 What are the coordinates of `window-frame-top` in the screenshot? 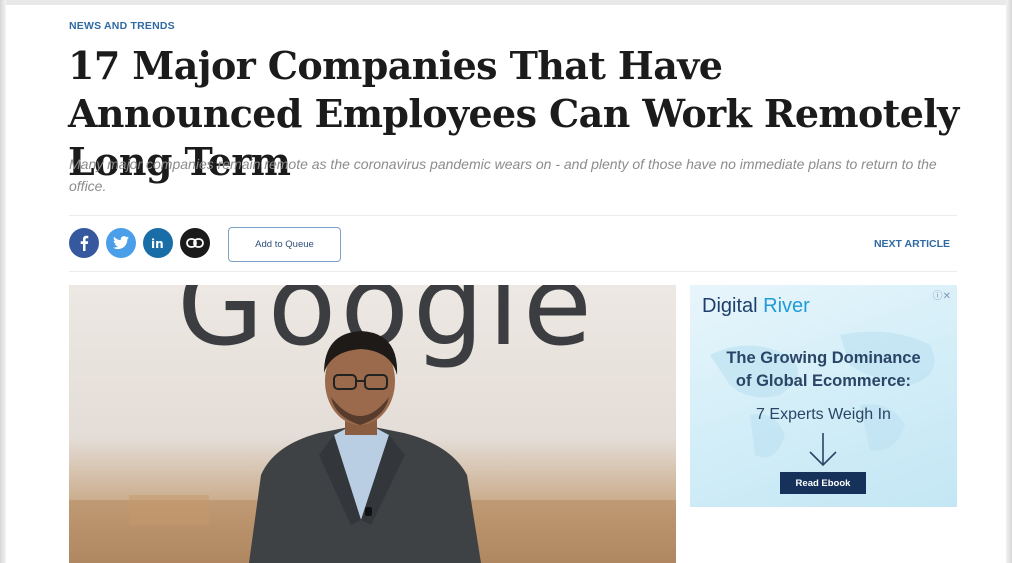 It's located at (506, 2).